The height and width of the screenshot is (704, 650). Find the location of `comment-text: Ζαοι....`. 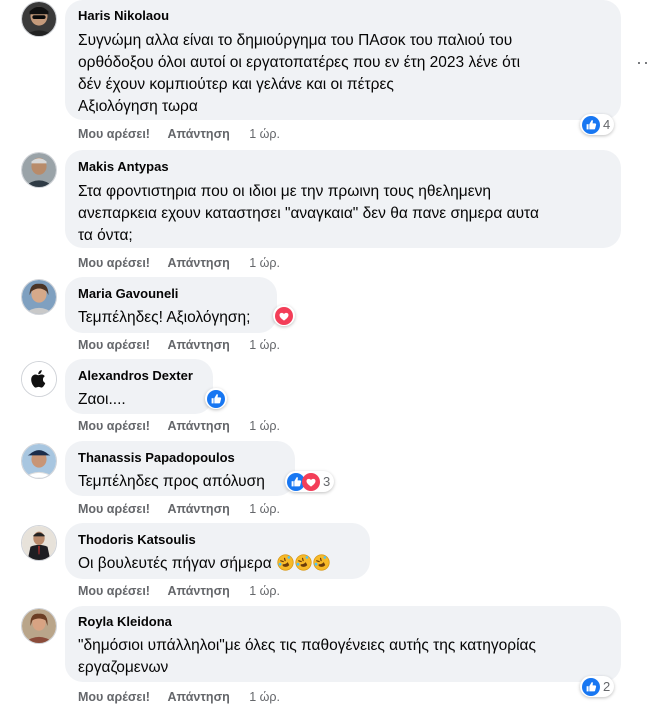

comment-text: Ζαοι.... is located at coordinates (138, 400).